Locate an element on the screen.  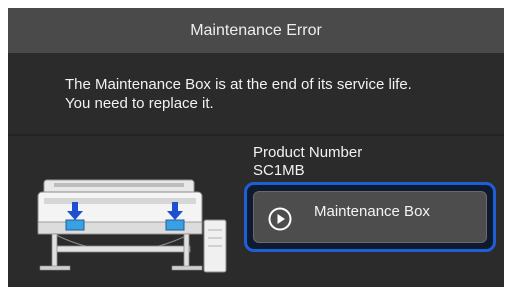
content-divider is located at coordinates (256, 135).